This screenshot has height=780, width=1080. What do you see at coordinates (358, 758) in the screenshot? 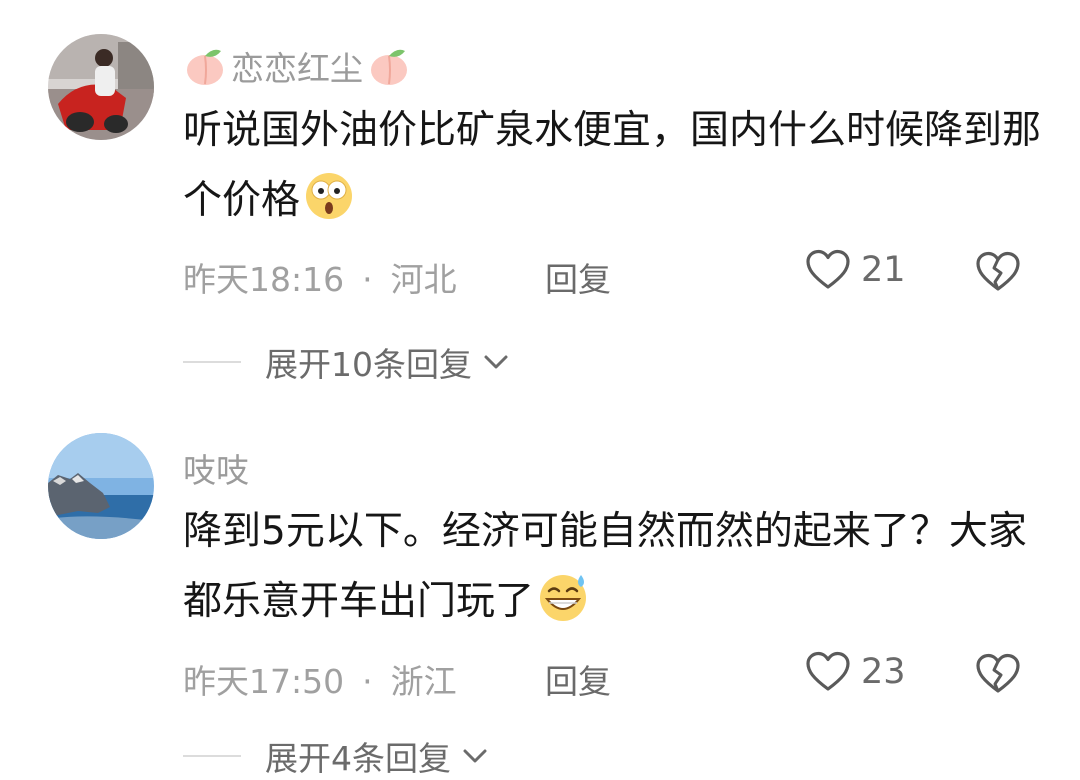
I see `expand-replies-label: 展开4条回复` at bounding box center [358, 758].